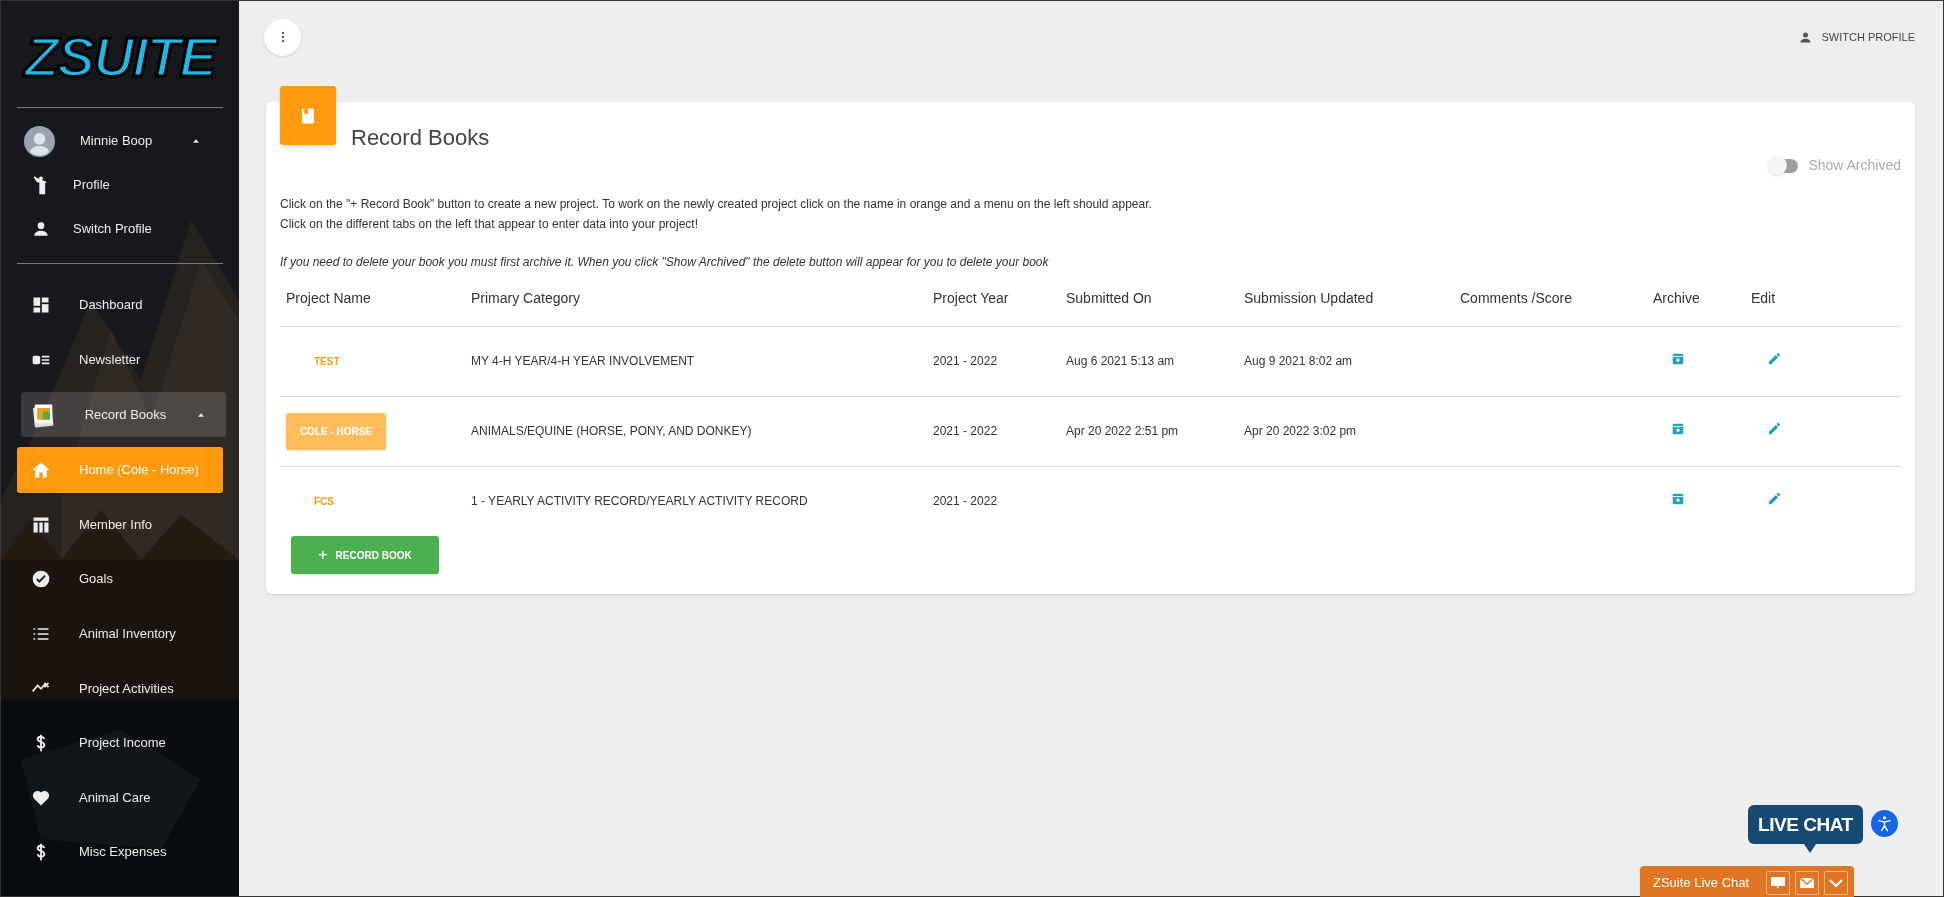  Describe the element at coordinates (113, 141) in the screenshot. I see `user-menu-toggle: Minnie Boop` at that location.